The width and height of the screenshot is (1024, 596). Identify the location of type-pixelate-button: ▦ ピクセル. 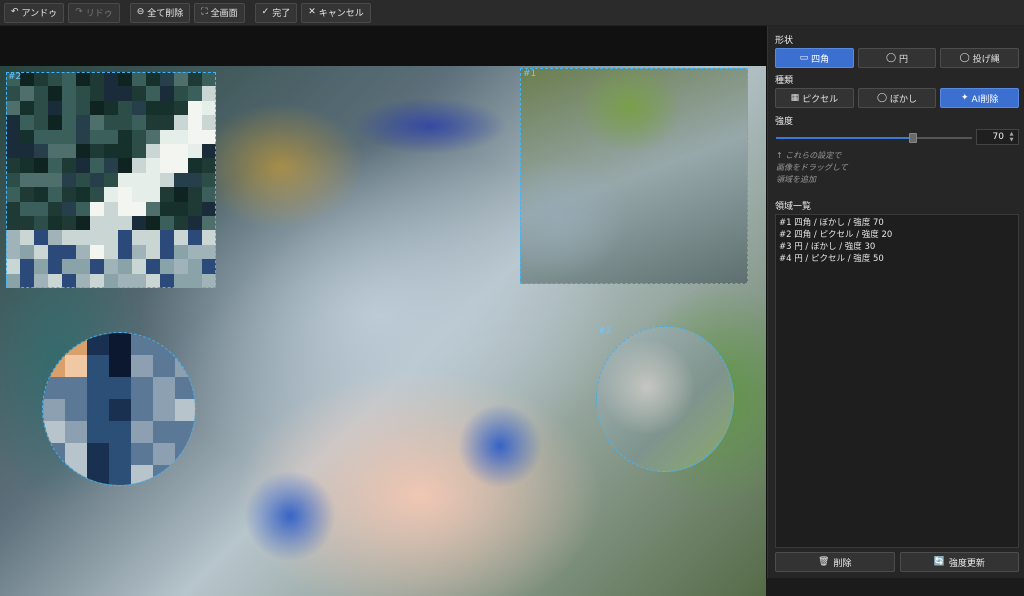
(814, 98).